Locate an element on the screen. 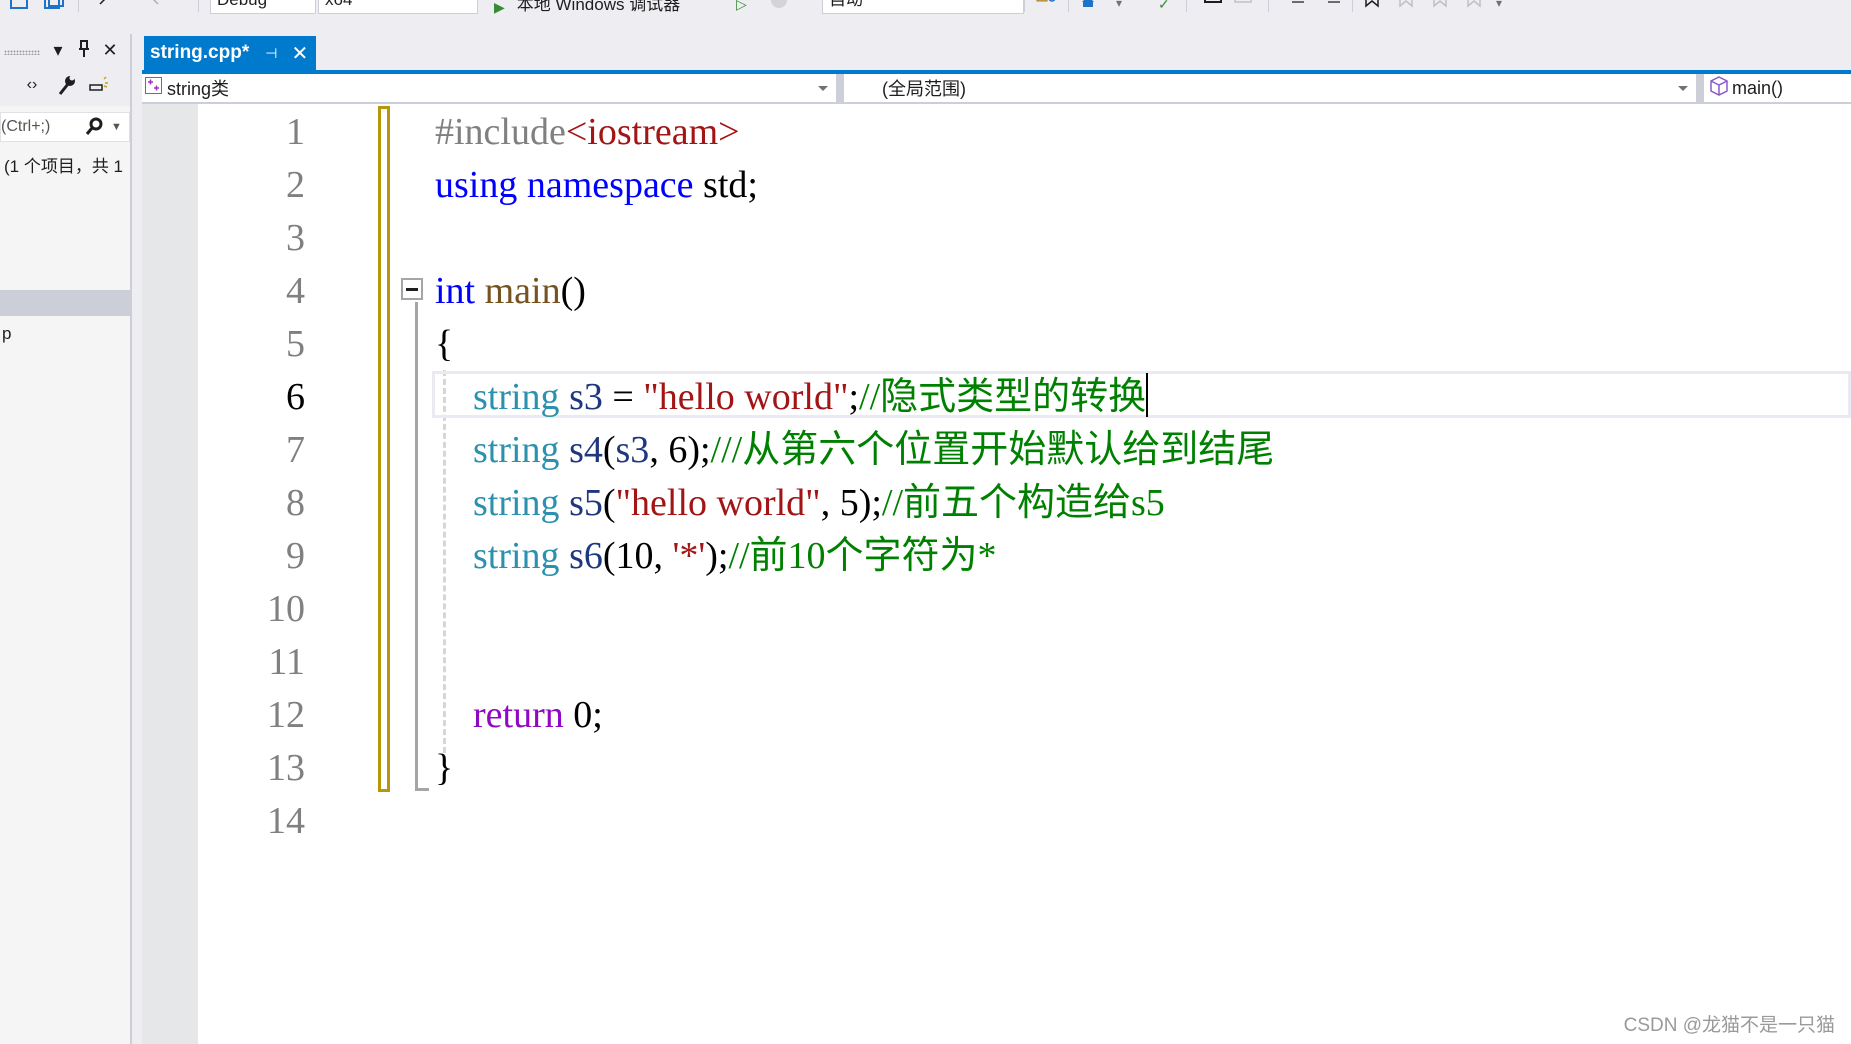 The image size is (1851, 1044). code-line: 10 is located at coordinates (996, 609).